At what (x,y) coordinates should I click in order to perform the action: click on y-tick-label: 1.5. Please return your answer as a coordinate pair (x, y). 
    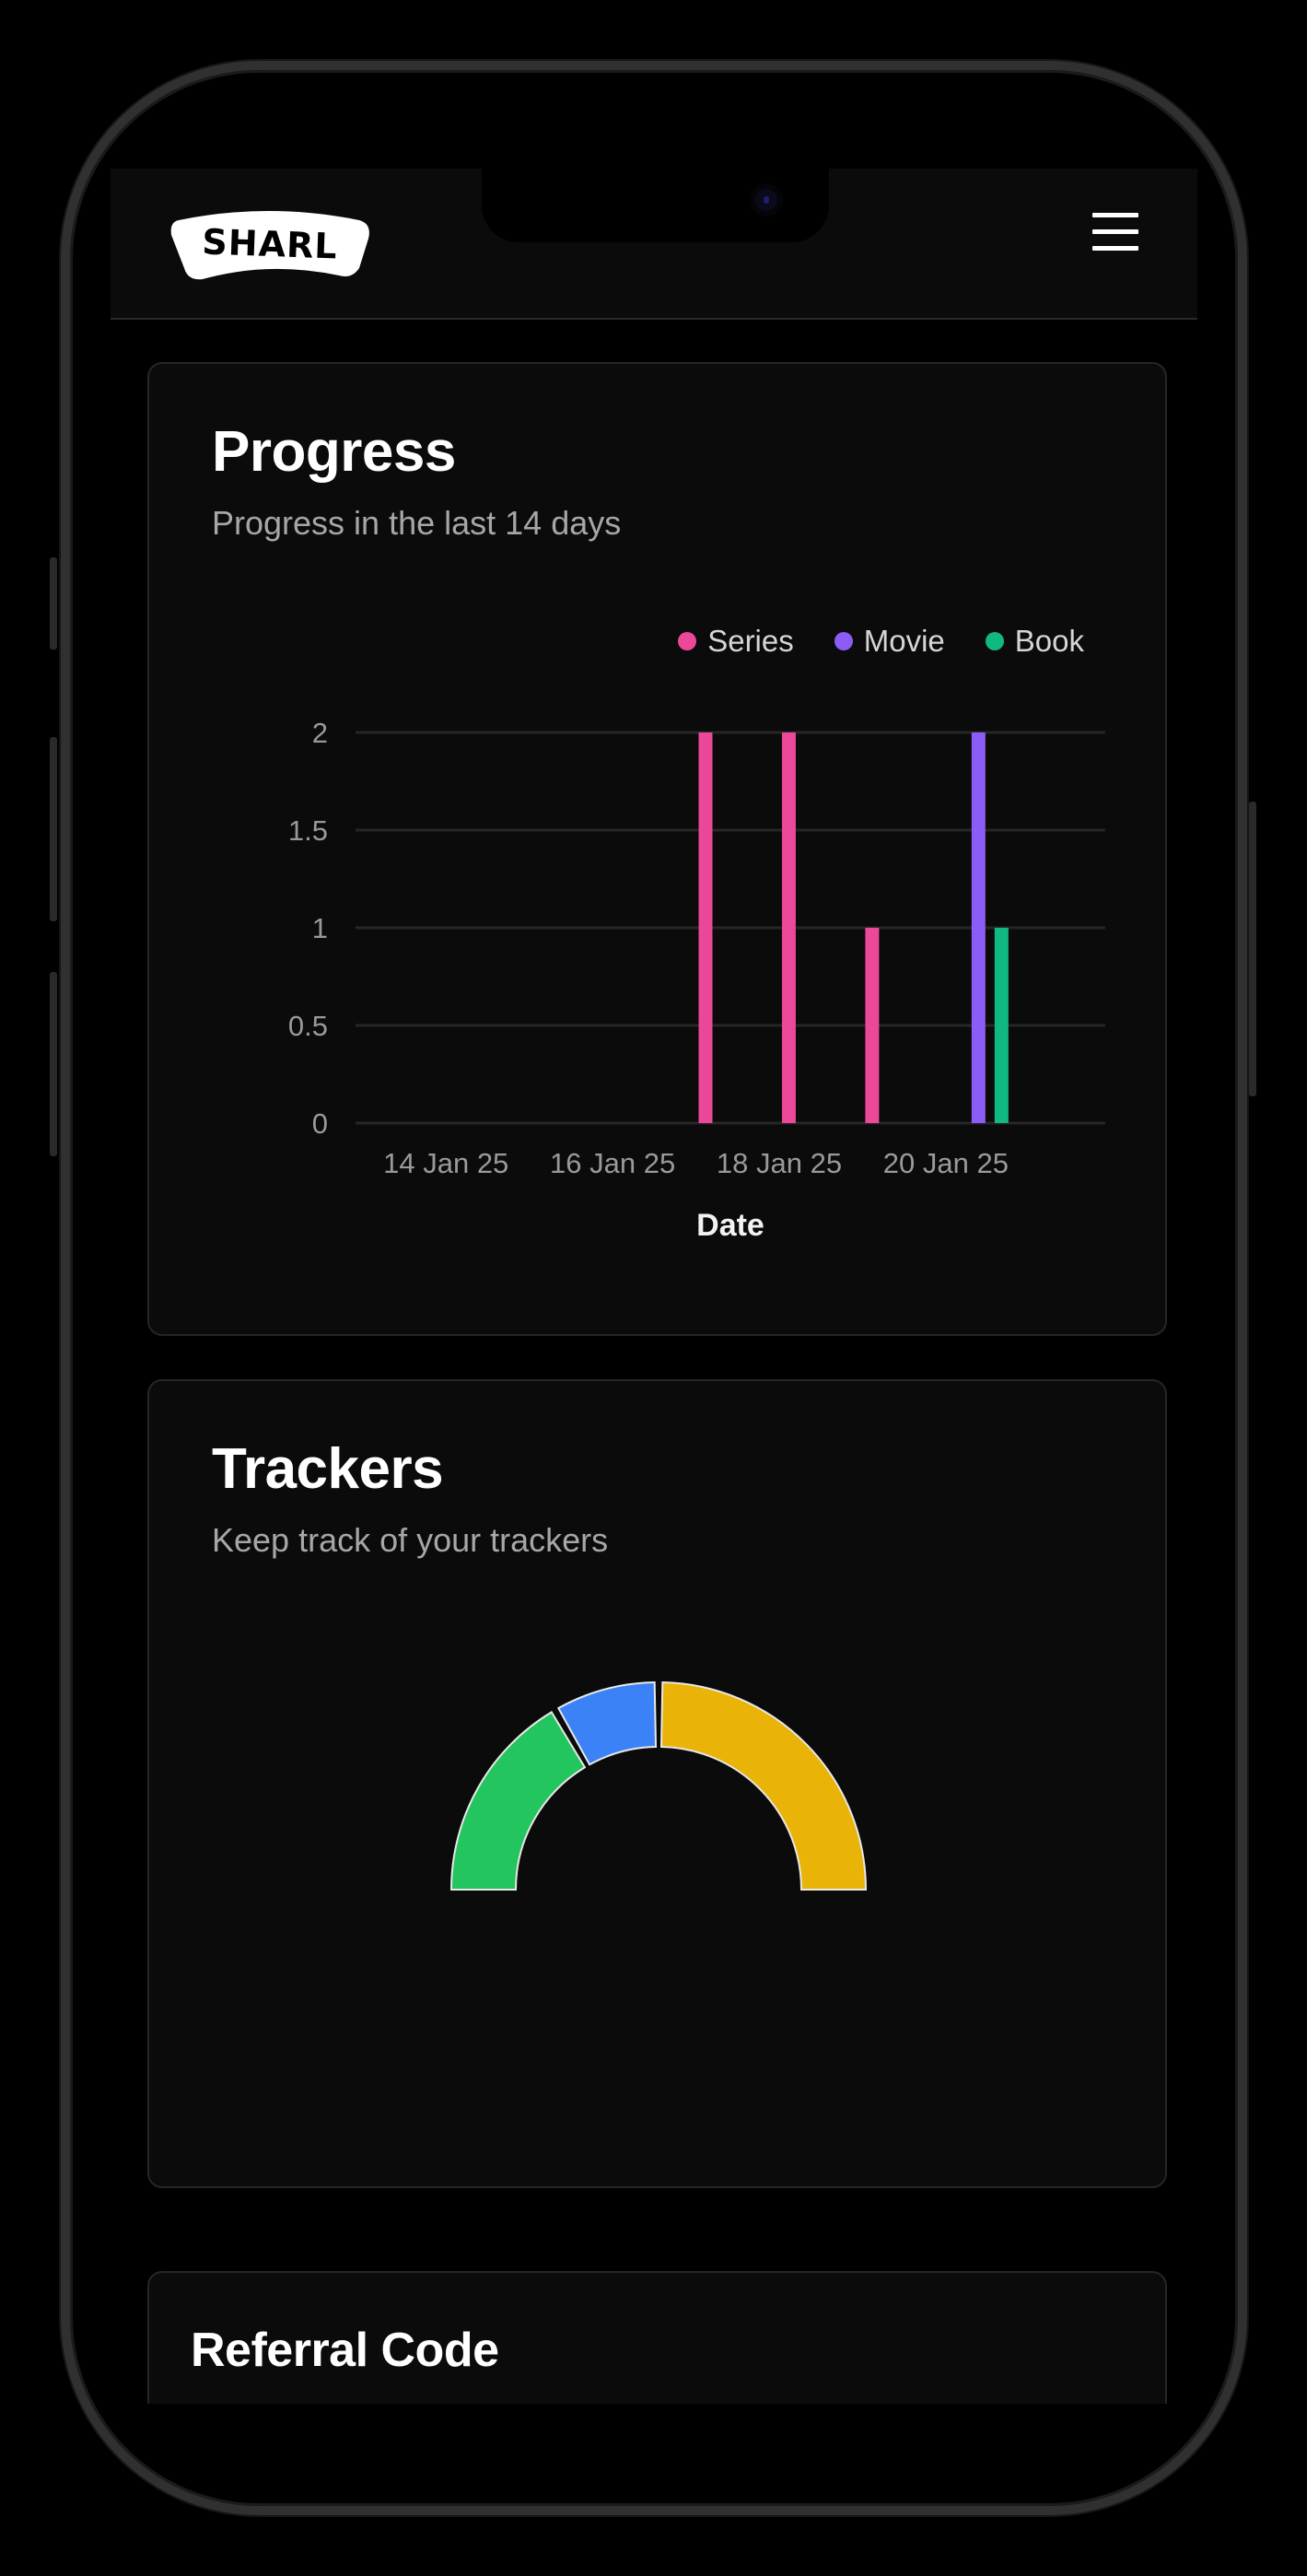
    Looking at the image, I should click on (308, 830).